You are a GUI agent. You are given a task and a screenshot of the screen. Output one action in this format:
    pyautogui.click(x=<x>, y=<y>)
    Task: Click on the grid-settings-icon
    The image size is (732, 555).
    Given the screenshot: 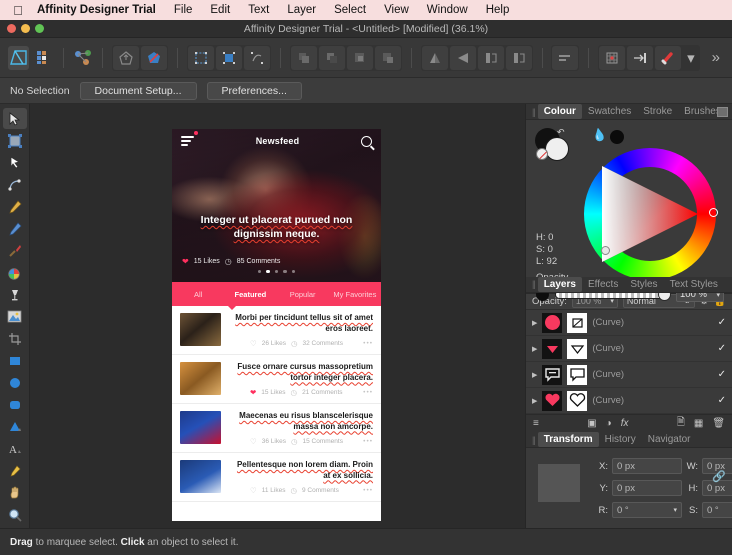 What is the action you would take?
    pyautogui.click(x=612, y=57)
    